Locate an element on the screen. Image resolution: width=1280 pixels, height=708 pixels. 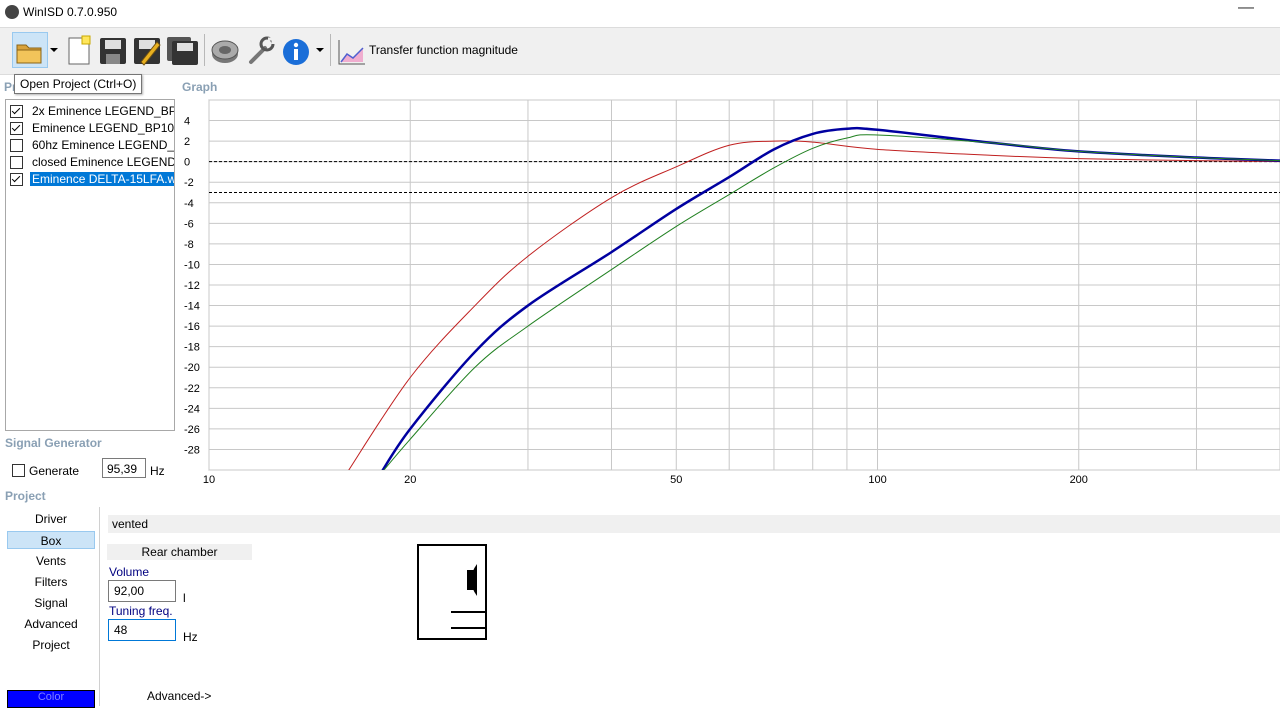
y-tick-label: -10 is located at coordinates (192, 265).